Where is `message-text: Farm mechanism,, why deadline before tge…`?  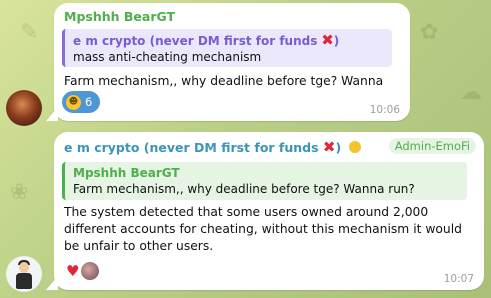 message-text: Farm mechanism,, why deadline before tge… is located at coordinates (224, 89).